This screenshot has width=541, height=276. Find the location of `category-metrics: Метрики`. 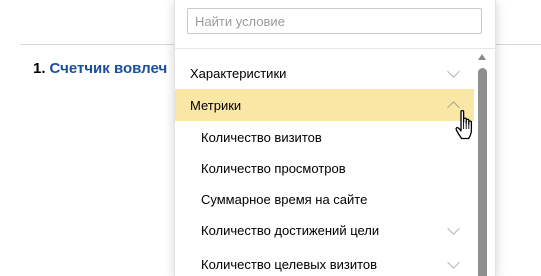

category-metrics: Метрики is located at coordinates (324, 105).